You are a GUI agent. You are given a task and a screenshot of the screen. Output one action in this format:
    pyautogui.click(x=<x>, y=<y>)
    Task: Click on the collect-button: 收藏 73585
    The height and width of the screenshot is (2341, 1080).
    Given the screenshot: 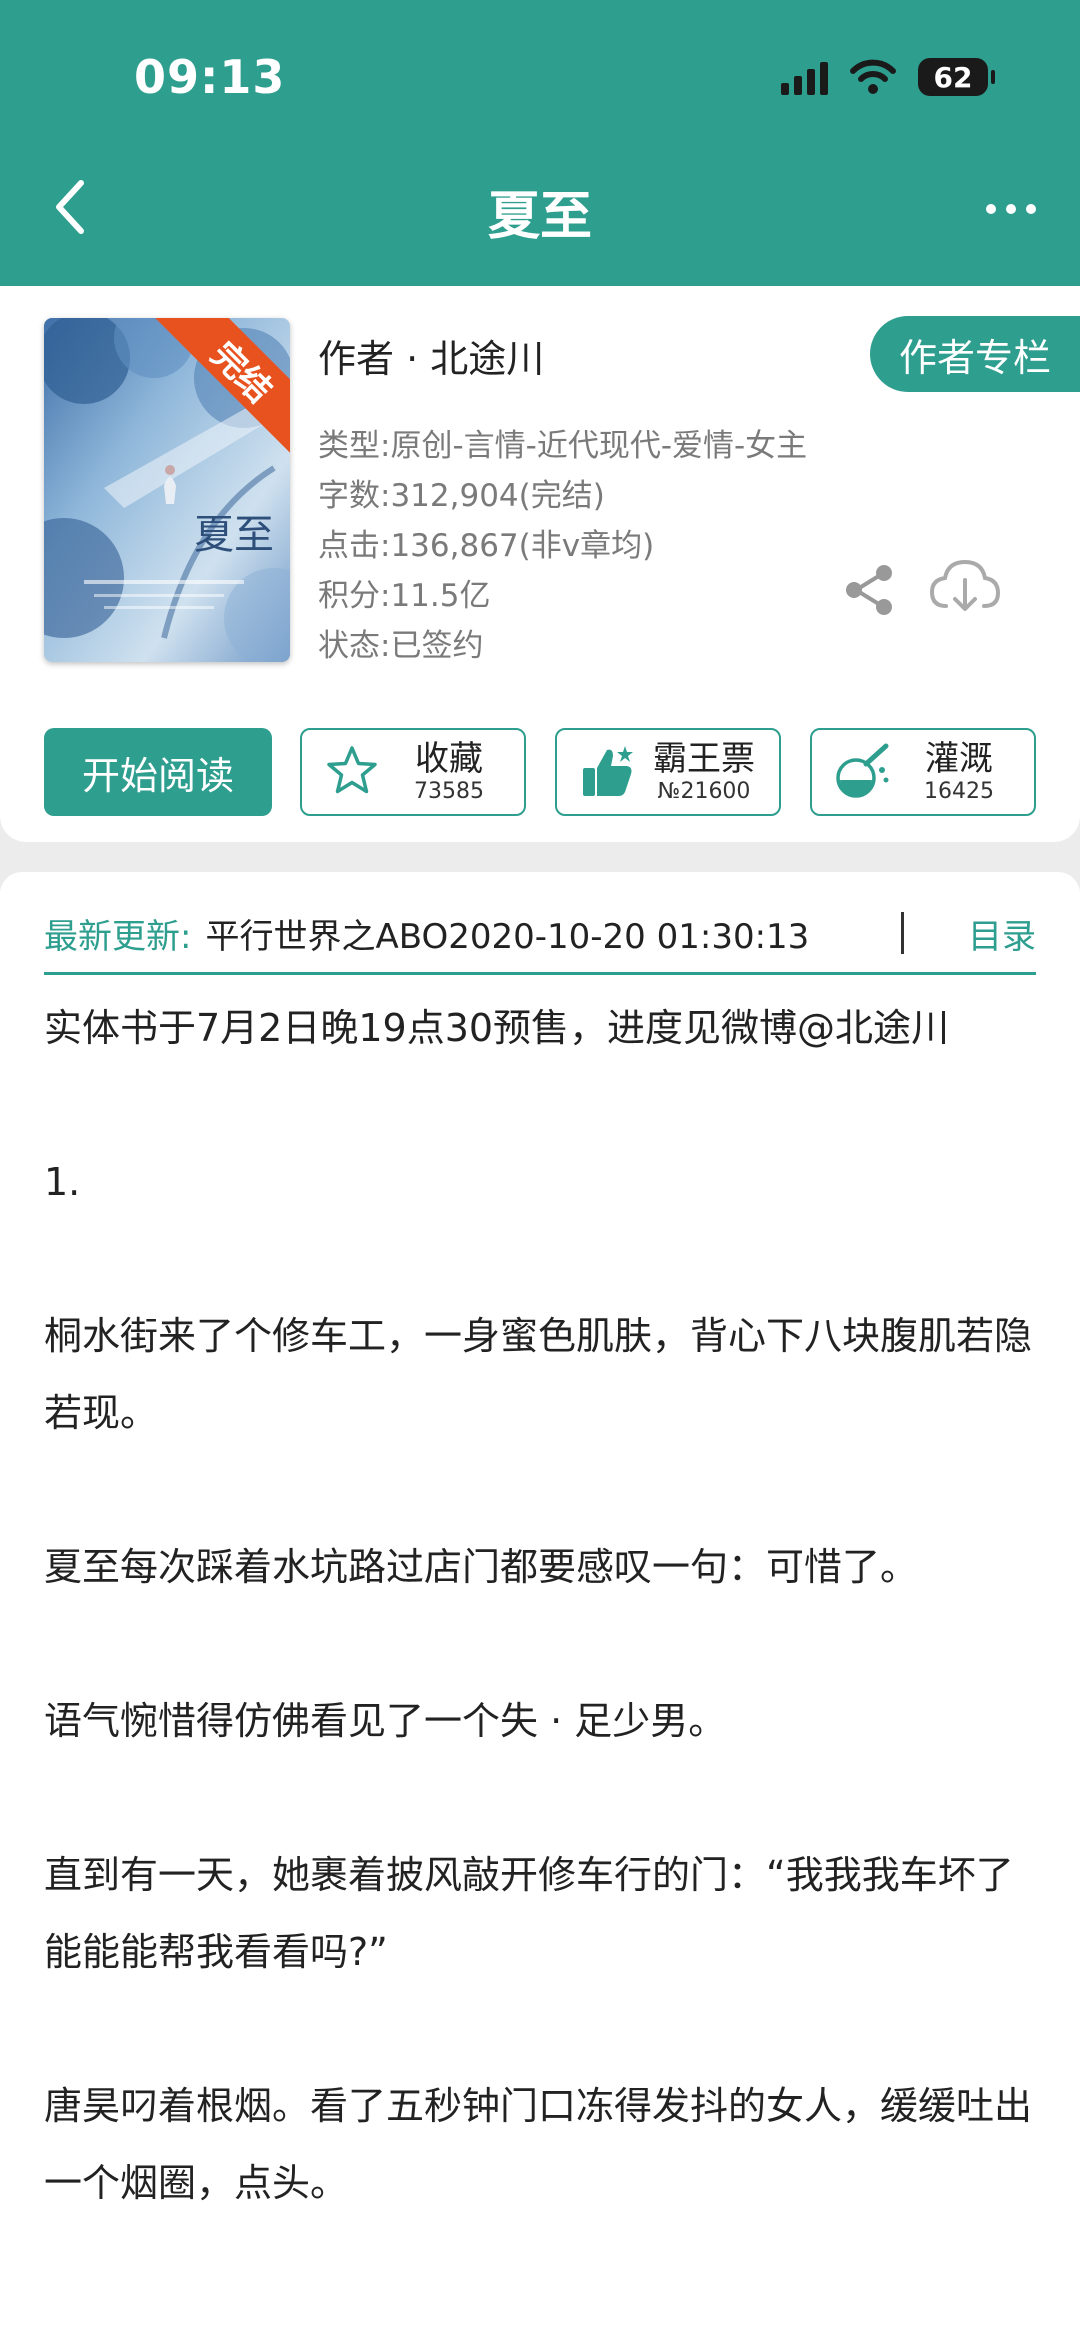 What is the action you would take?
    pyautogui.click(x=413, y=772)
    